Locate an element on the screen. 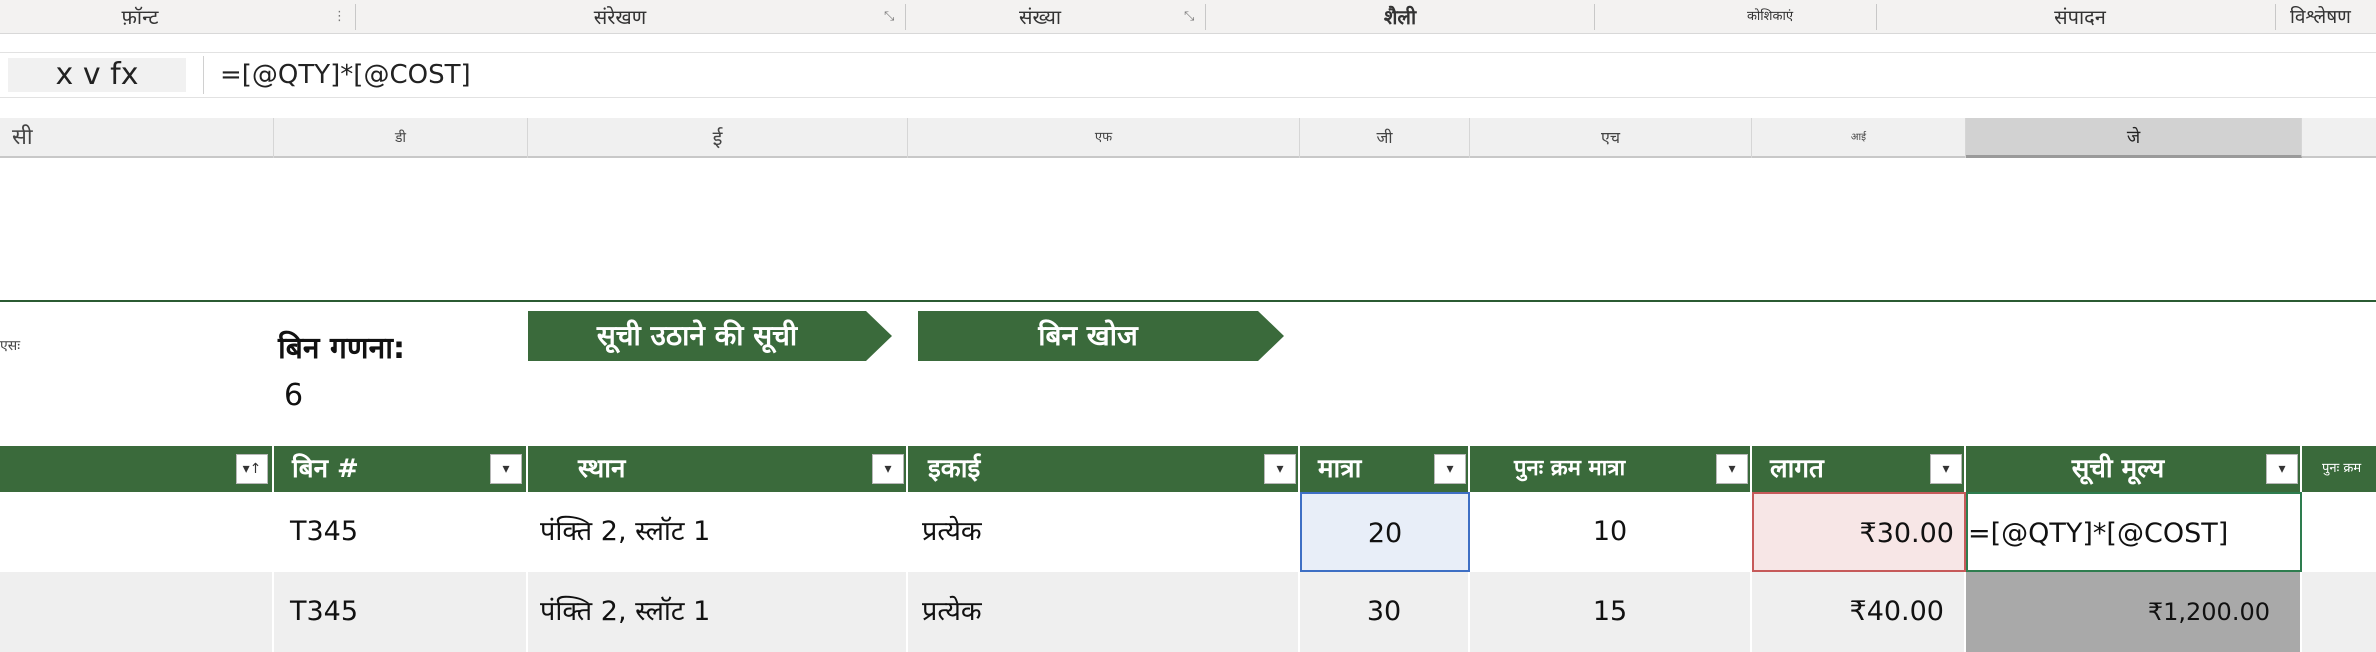  bin-count-value: 6 is located at coordinates (294, 395).